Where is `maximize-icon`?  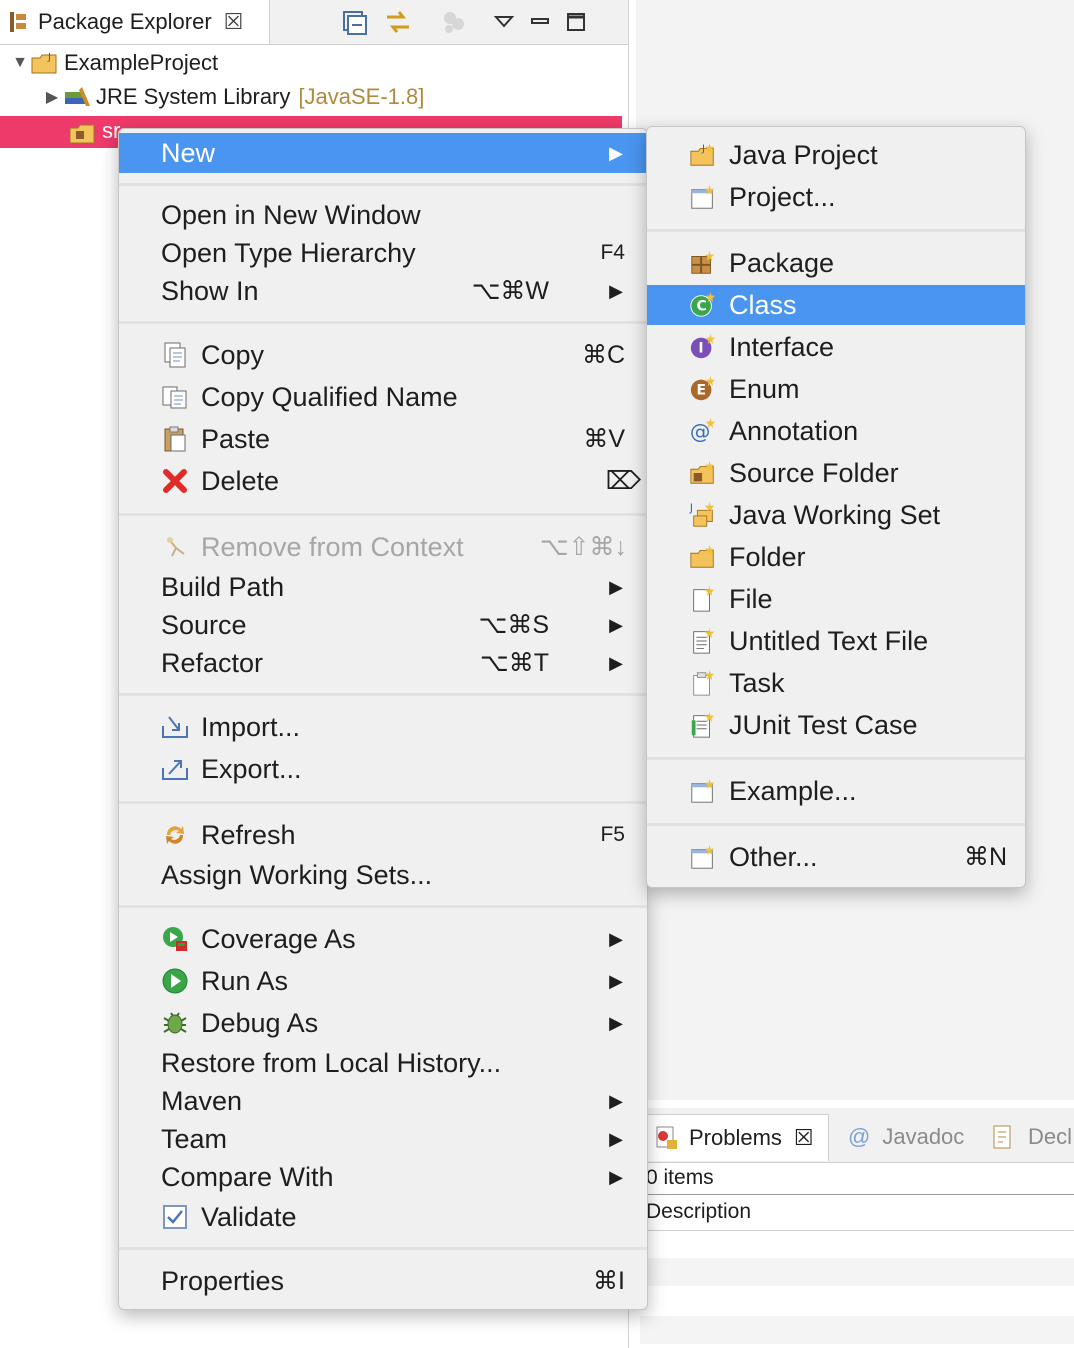 maximize-icon is located at coordinates (576, 22).